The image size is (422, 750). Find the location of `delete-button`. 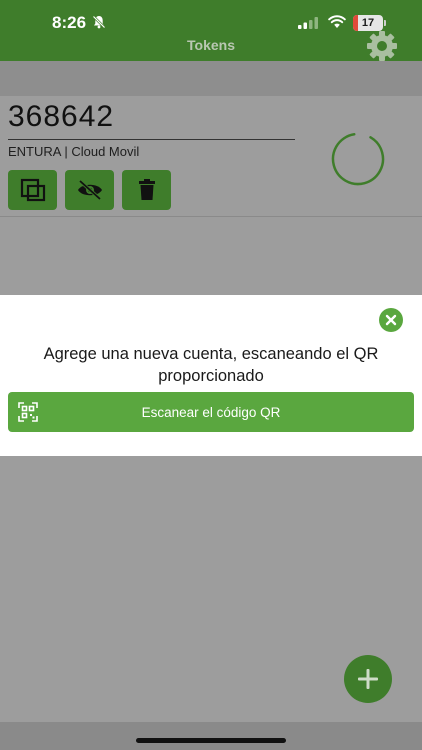

delete-button is located at coordinates (146, 190).